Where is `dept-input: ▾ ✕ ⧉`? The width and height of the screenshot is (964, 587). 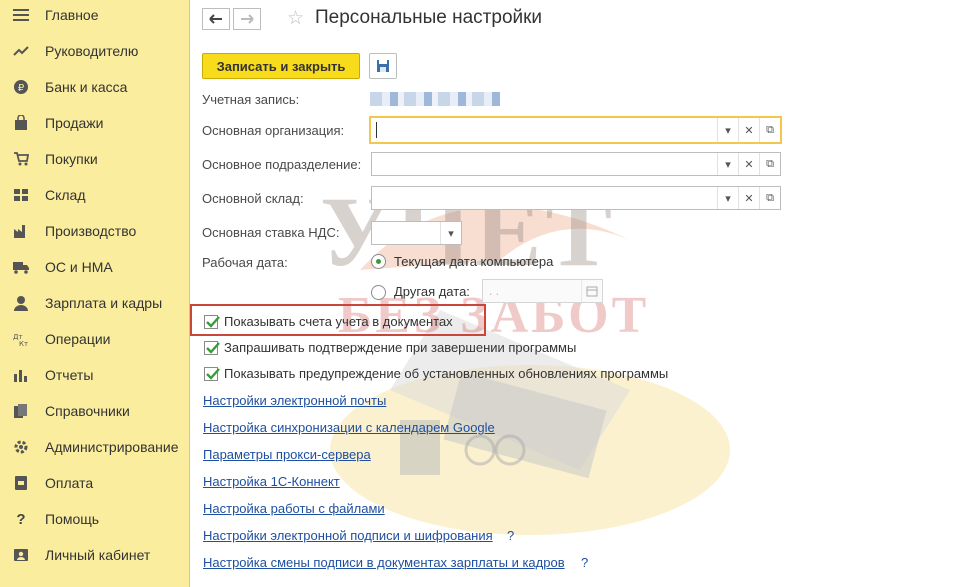
dept-input: ▾ ✕ ⧉ is located at coordinates (576, 164).